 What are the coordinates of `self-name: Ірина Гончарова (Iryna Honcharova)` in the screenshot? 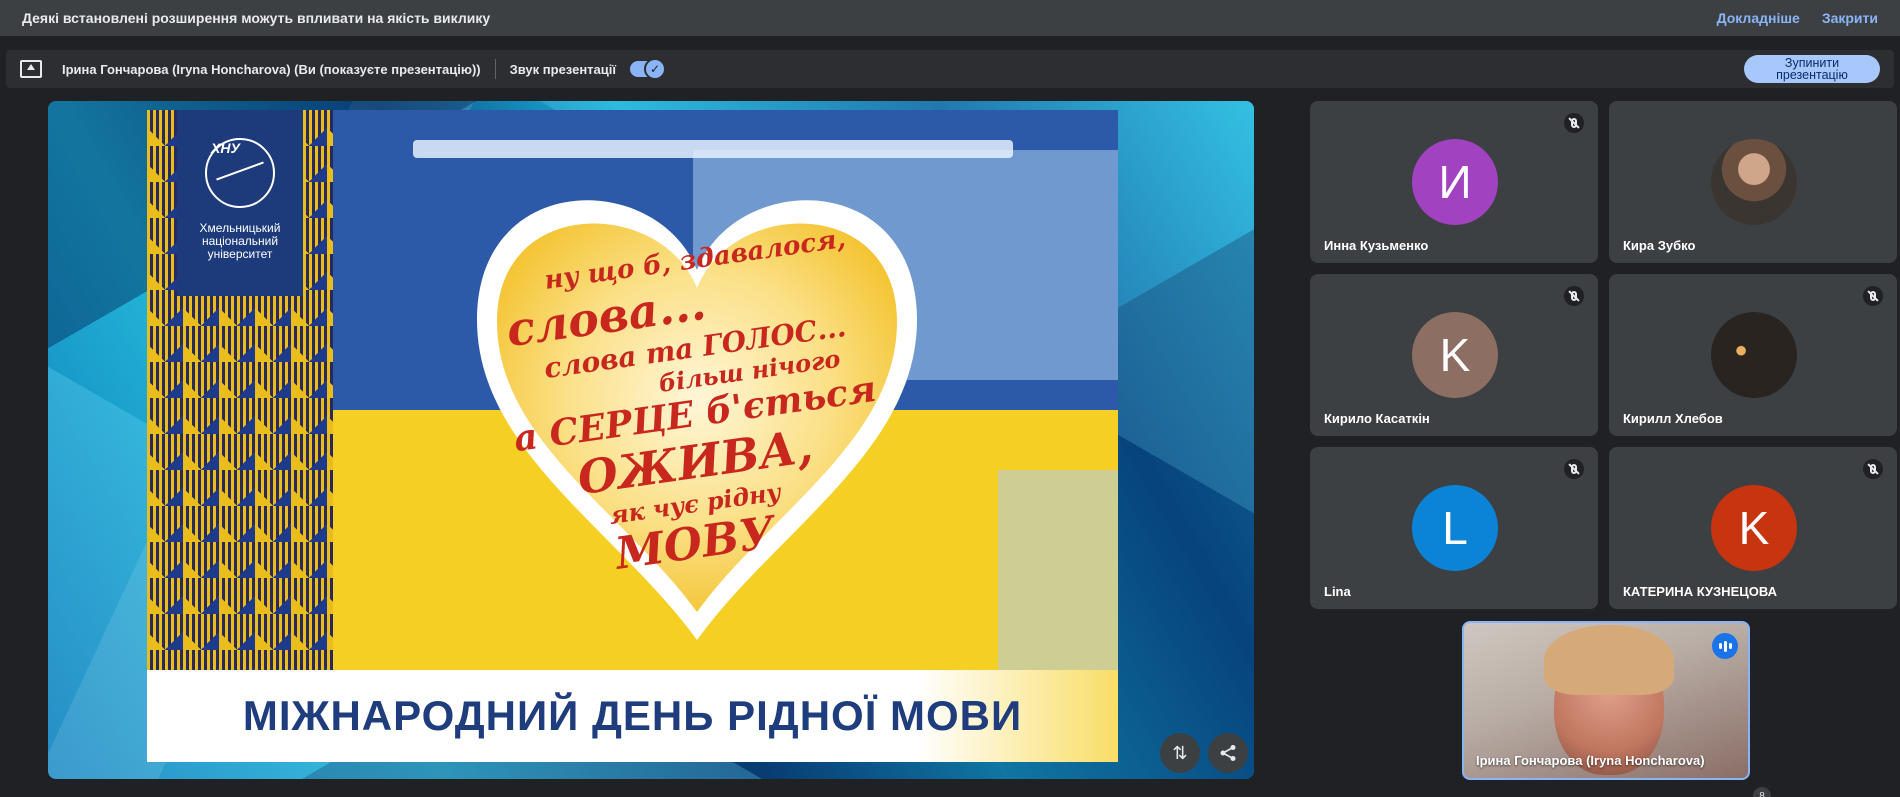 It's located at (1590, 760).